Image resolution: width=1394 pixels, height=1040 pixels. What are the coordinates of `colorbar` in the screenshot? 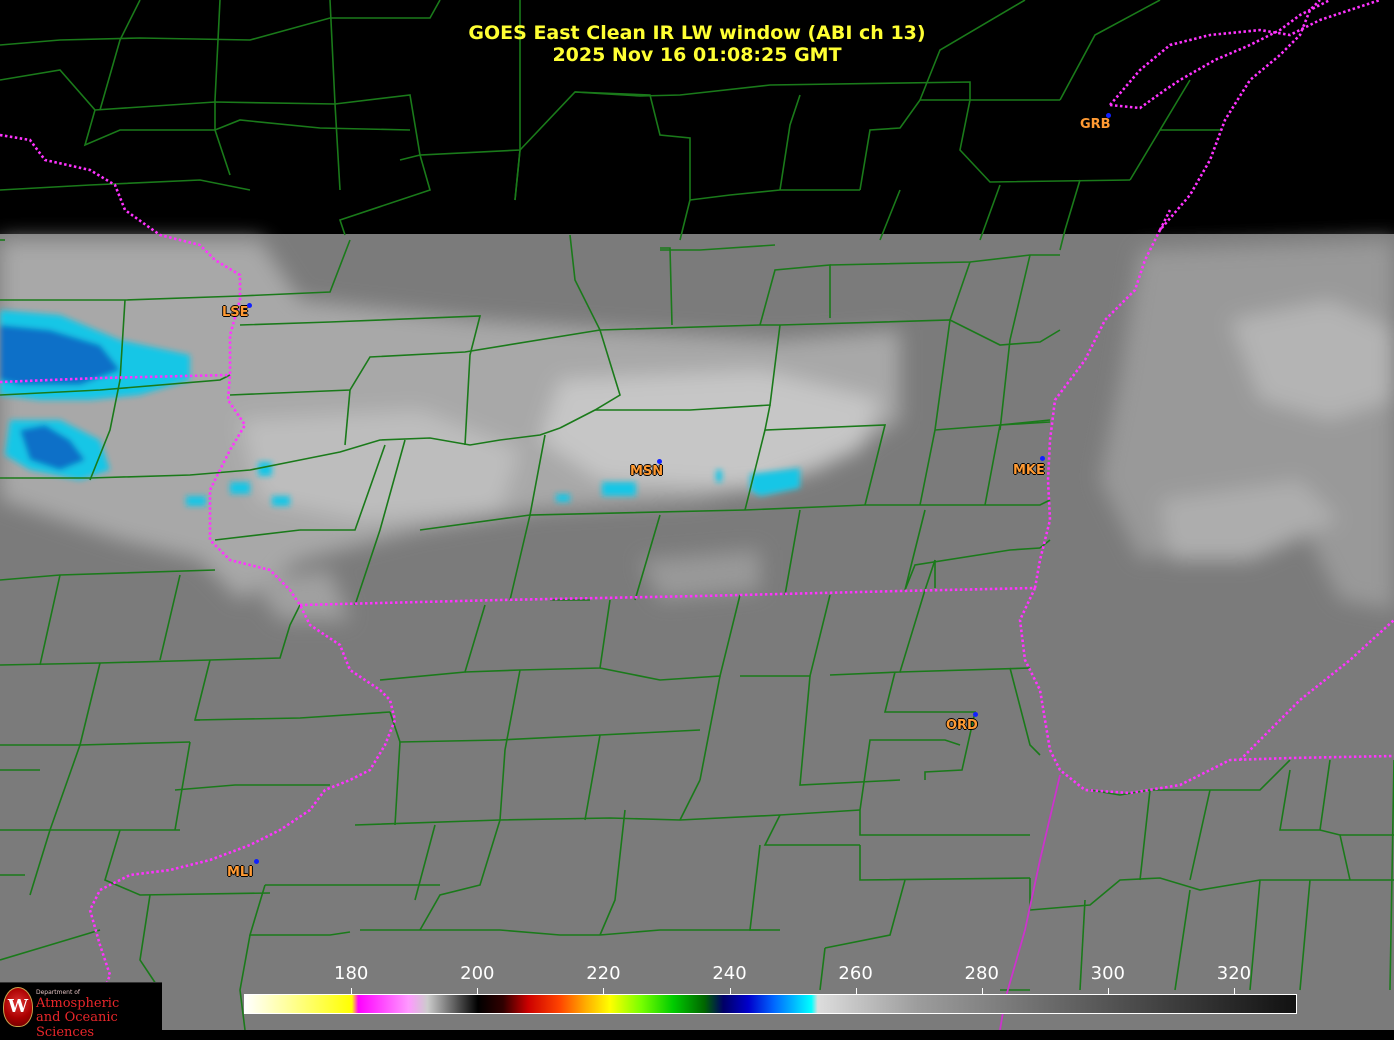 It's located at (770, 1004).